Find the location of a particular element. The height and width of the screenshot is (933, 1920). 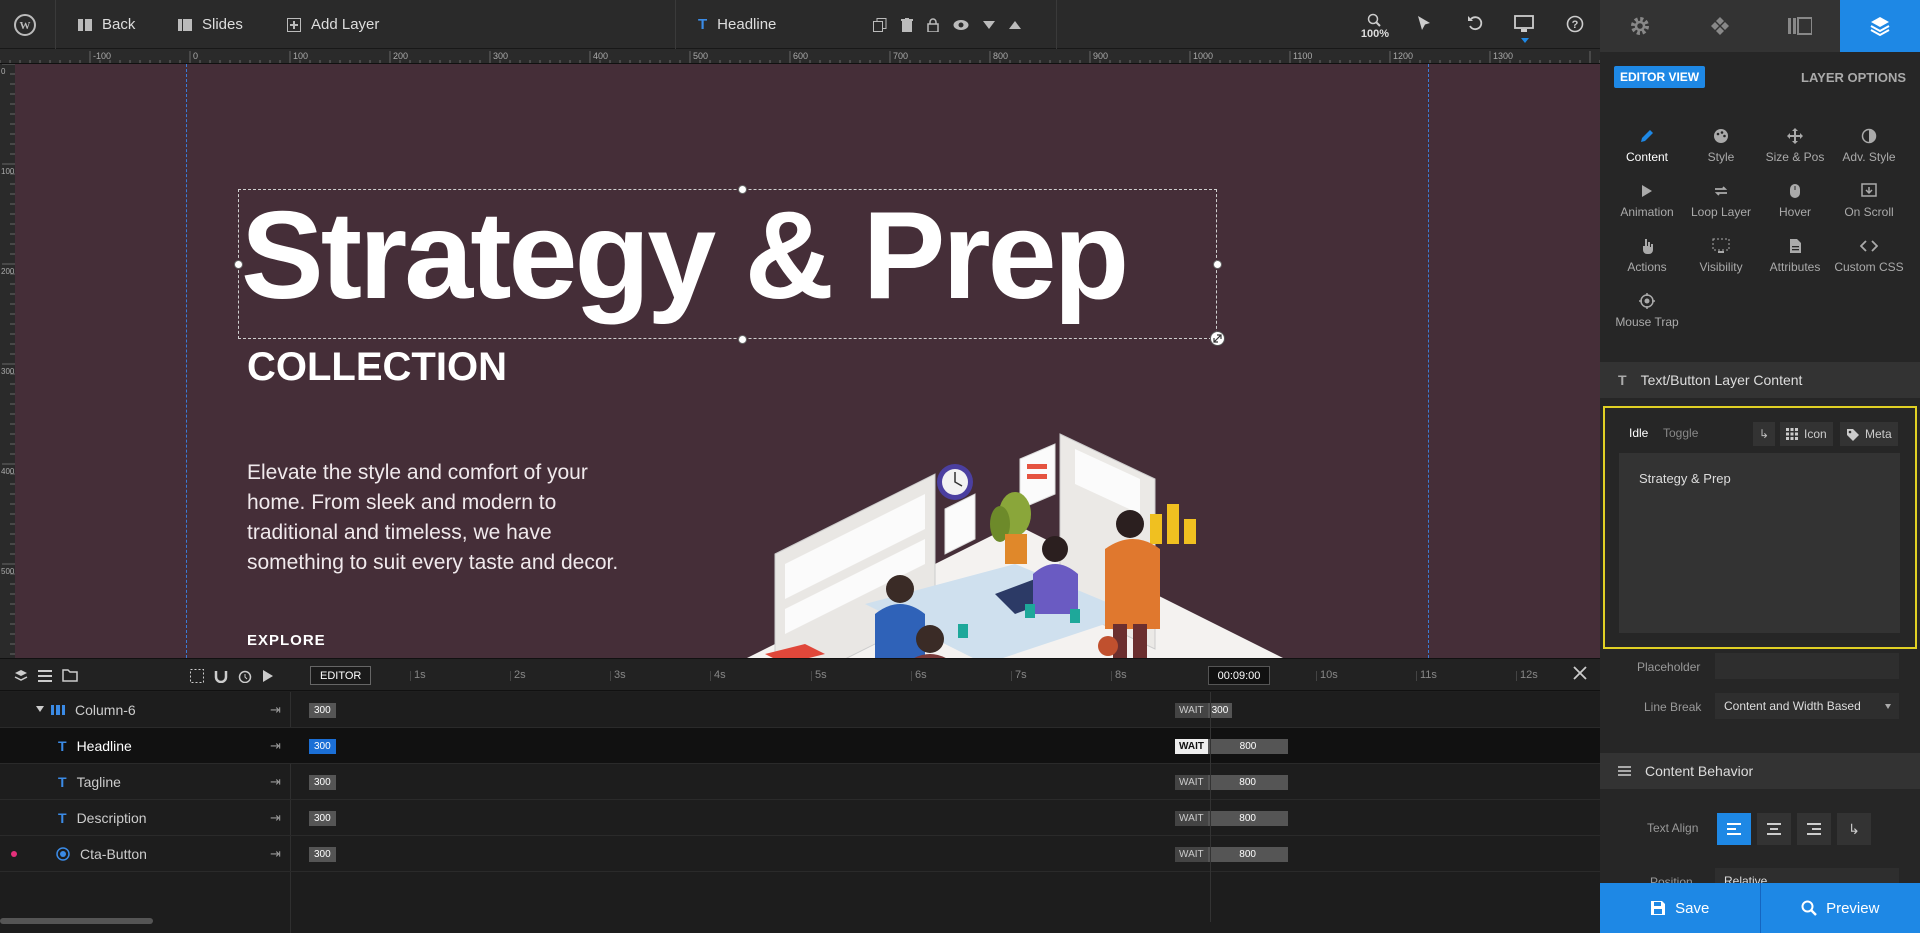

text-align-label: Text Align is located at coordinates (1673, 828).